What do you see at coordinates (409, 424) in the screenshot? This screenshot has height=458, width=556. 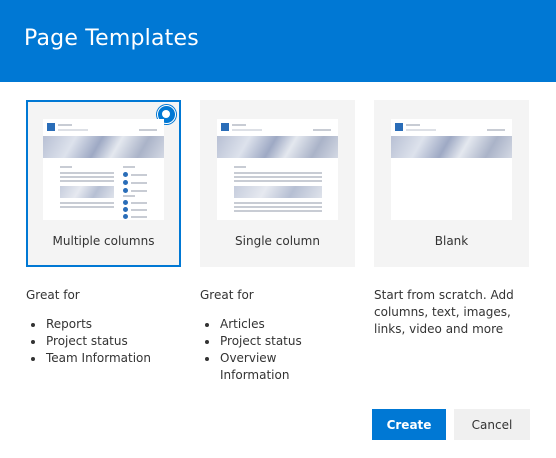 I see `create-button: Create` at bounding box center [409, 424].